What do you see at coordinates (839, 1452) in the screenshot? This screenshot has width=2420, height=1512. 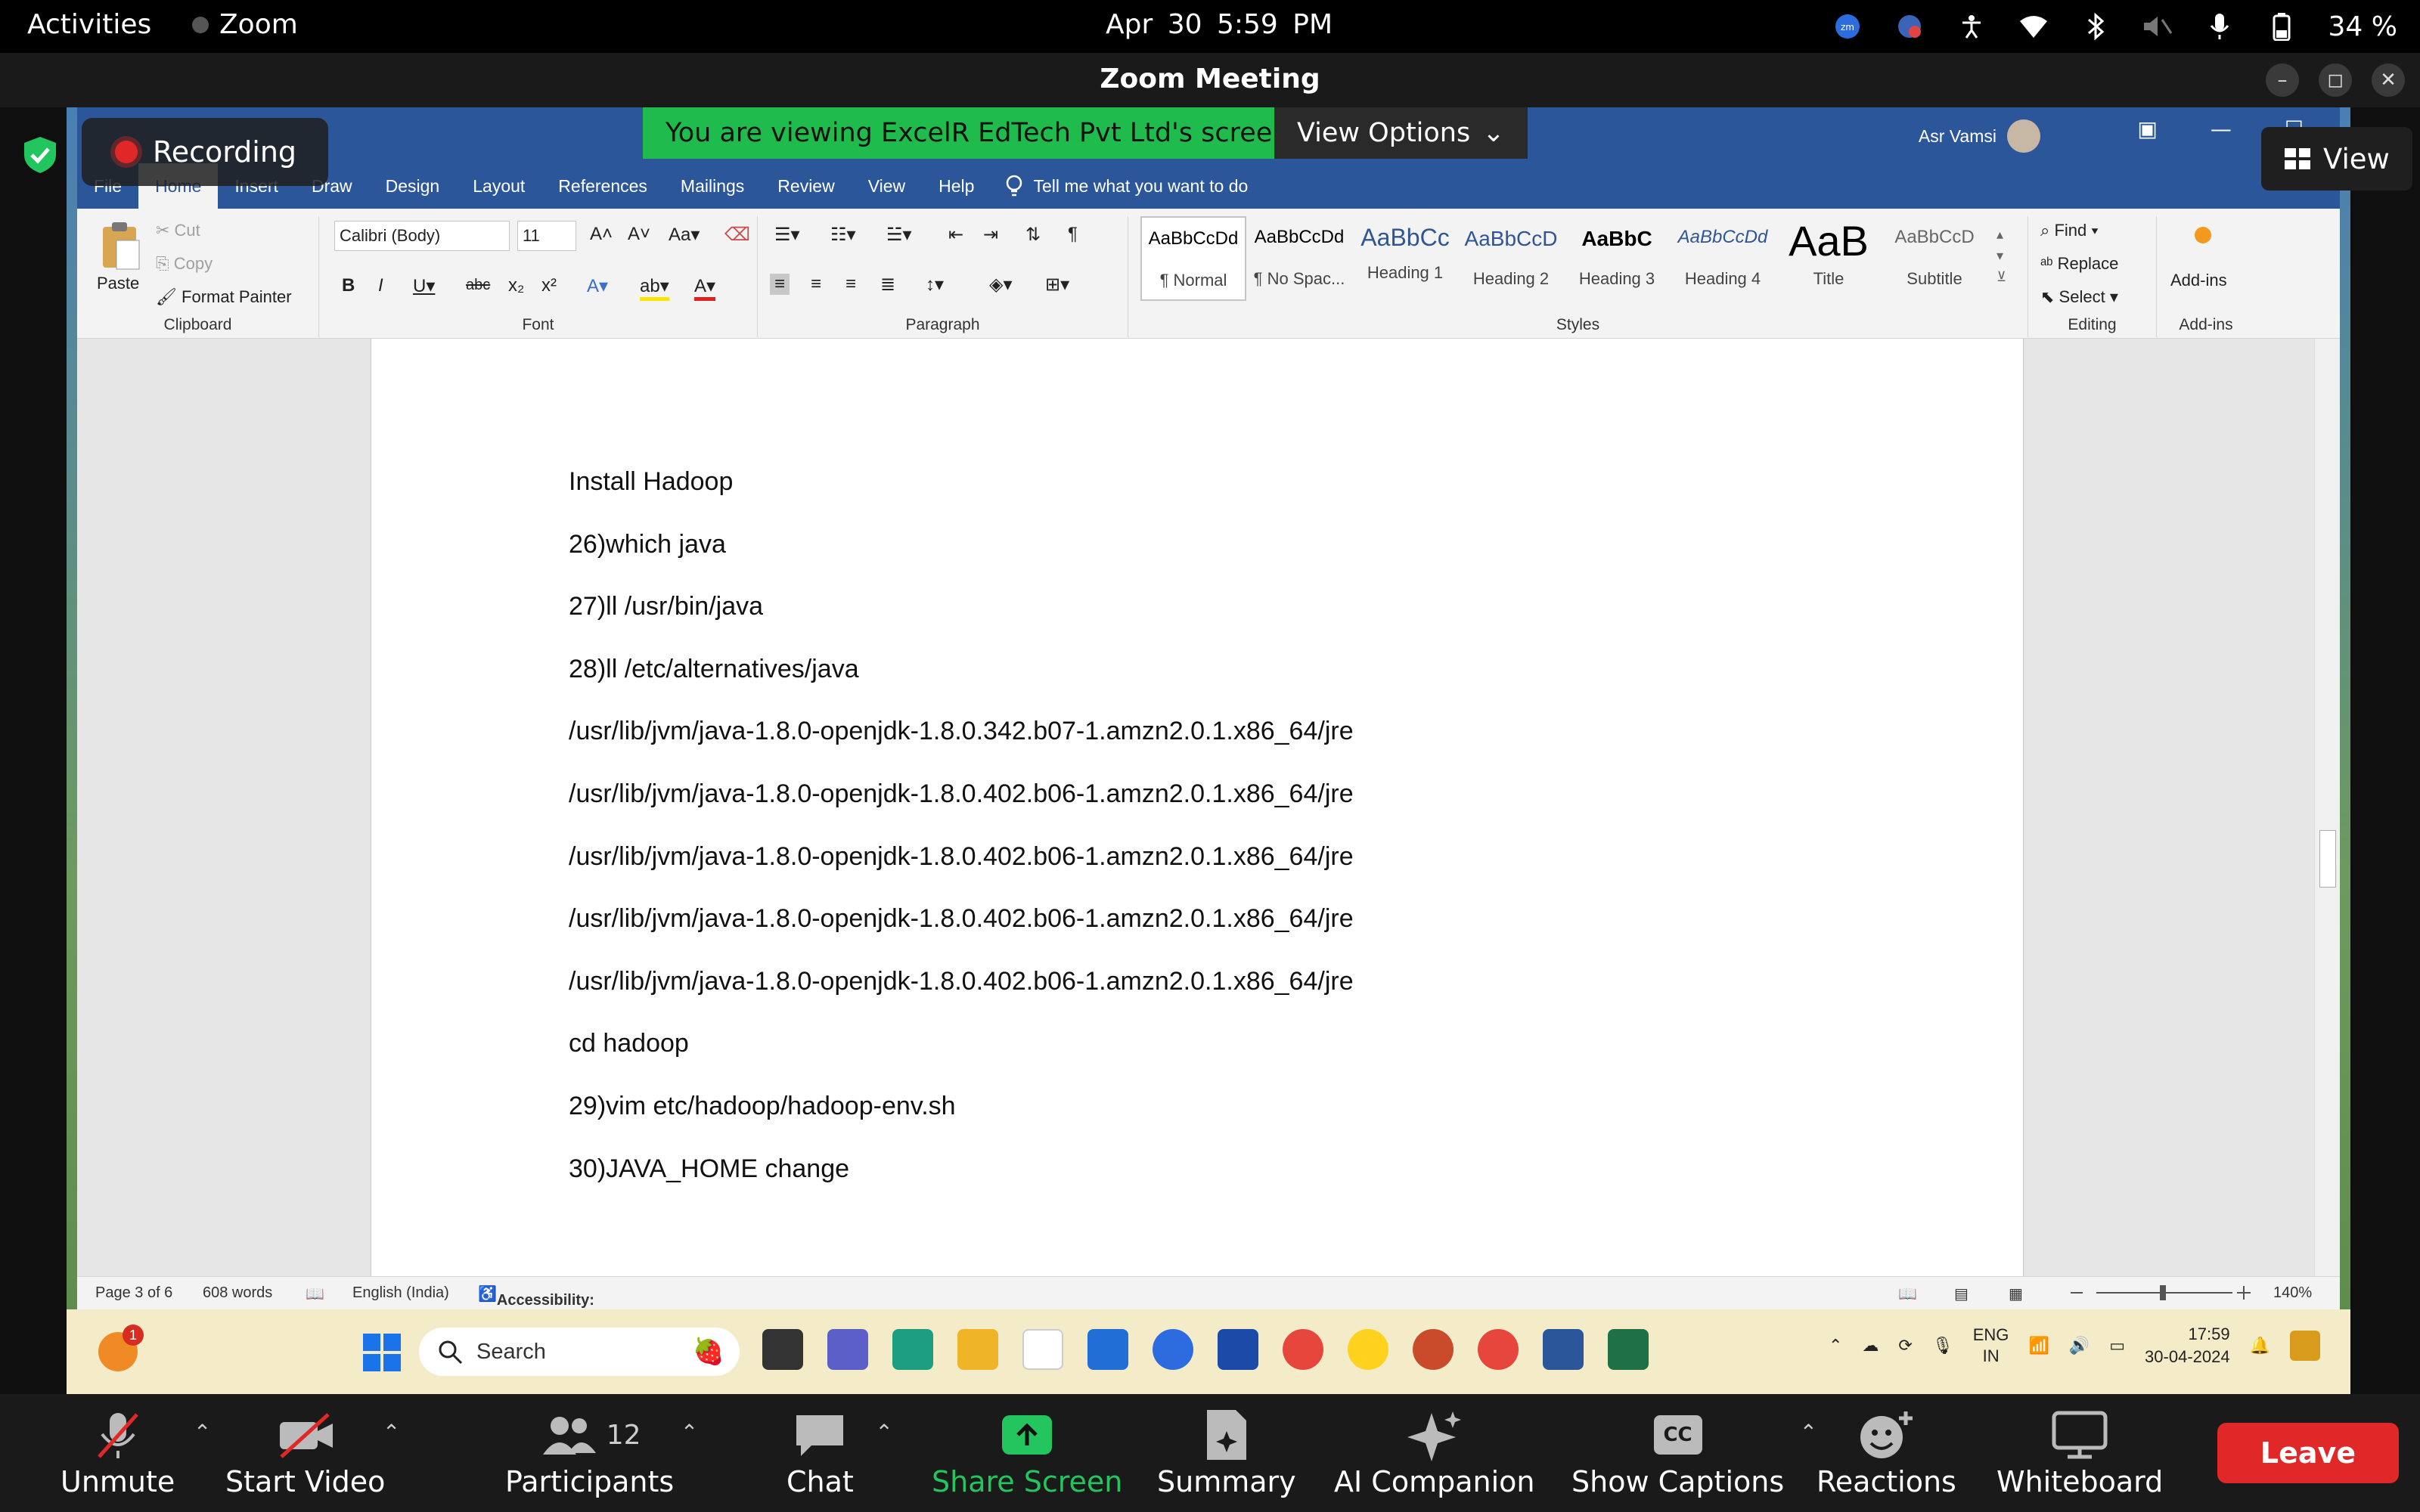 I see `chat-button: Chat ⌃` at bounding box center [839, 1452].